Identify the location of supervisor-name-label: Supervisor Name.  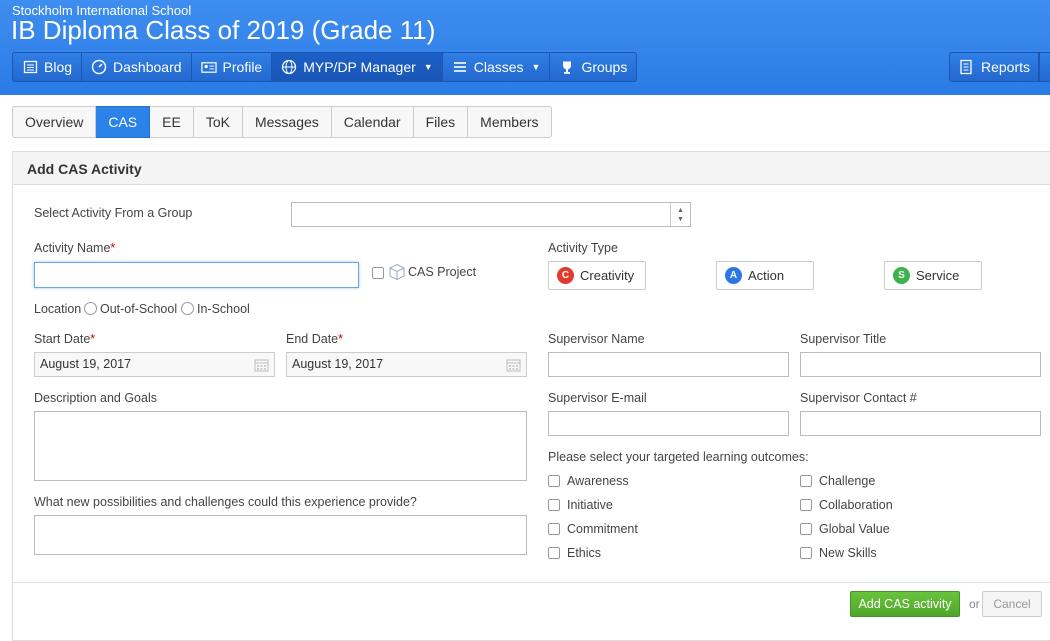
(596, 339).